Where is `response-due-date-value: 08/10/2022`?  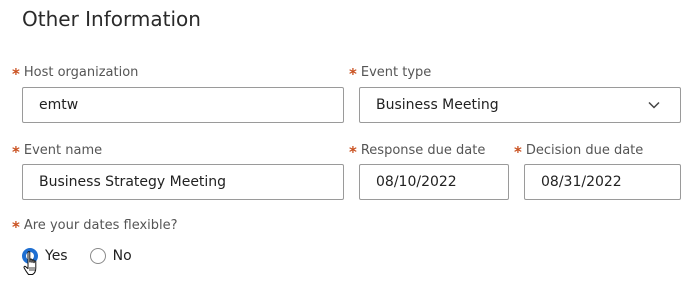
response-due-date-value: 08/10/2022 is located at coordinates (416, 182).